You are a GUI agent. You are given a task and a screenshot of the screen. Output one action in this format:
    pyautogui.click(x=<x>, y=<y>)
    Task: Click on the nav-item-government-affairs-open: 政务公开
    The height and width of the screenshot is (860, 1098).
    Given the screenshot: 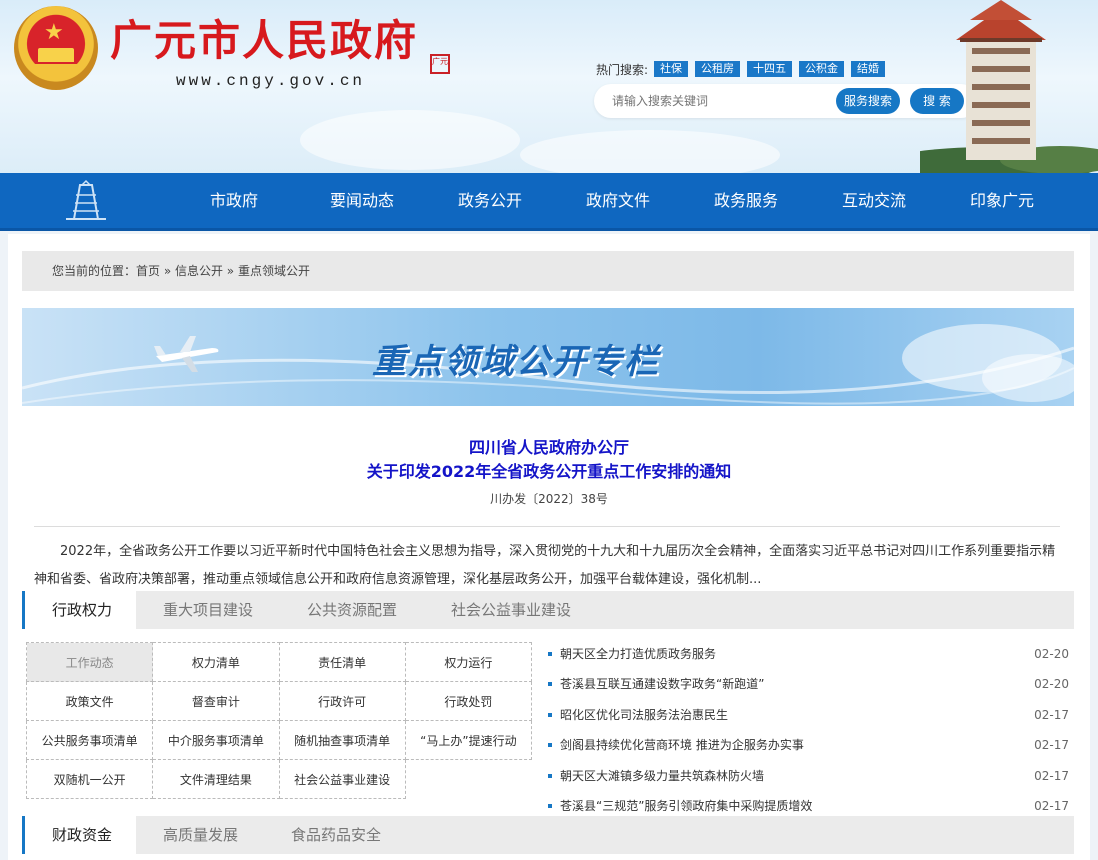 What is the action you would take?
    pyautogui.click(x=490, y=202)
    